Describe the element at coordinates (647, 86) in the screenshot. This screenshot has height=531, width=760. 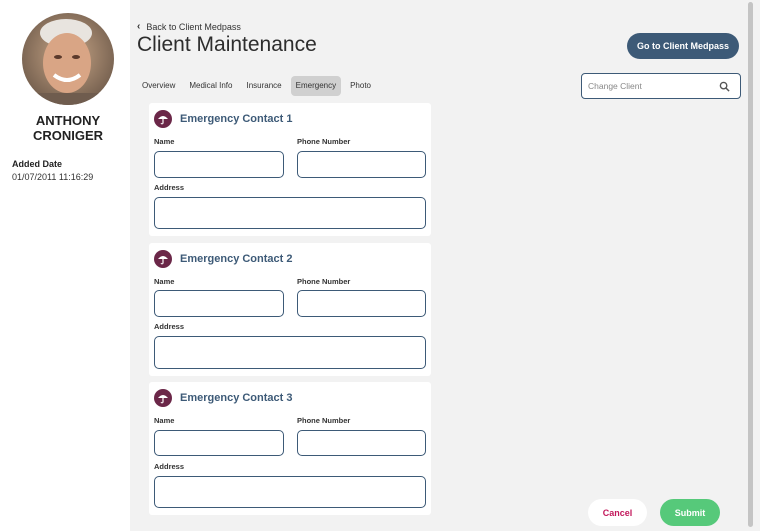
I see `change-client-input` at that location.